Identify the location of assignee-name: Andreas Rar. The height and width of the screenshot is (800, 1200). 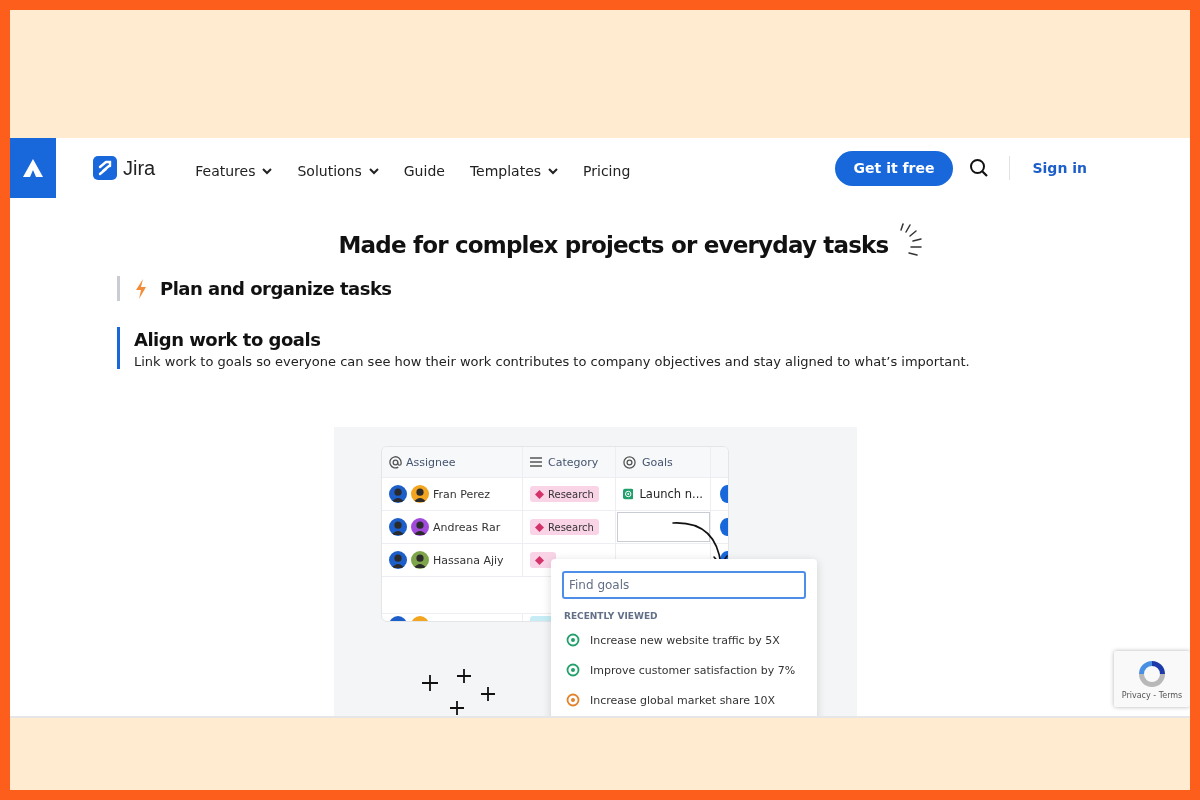
(467, 527).